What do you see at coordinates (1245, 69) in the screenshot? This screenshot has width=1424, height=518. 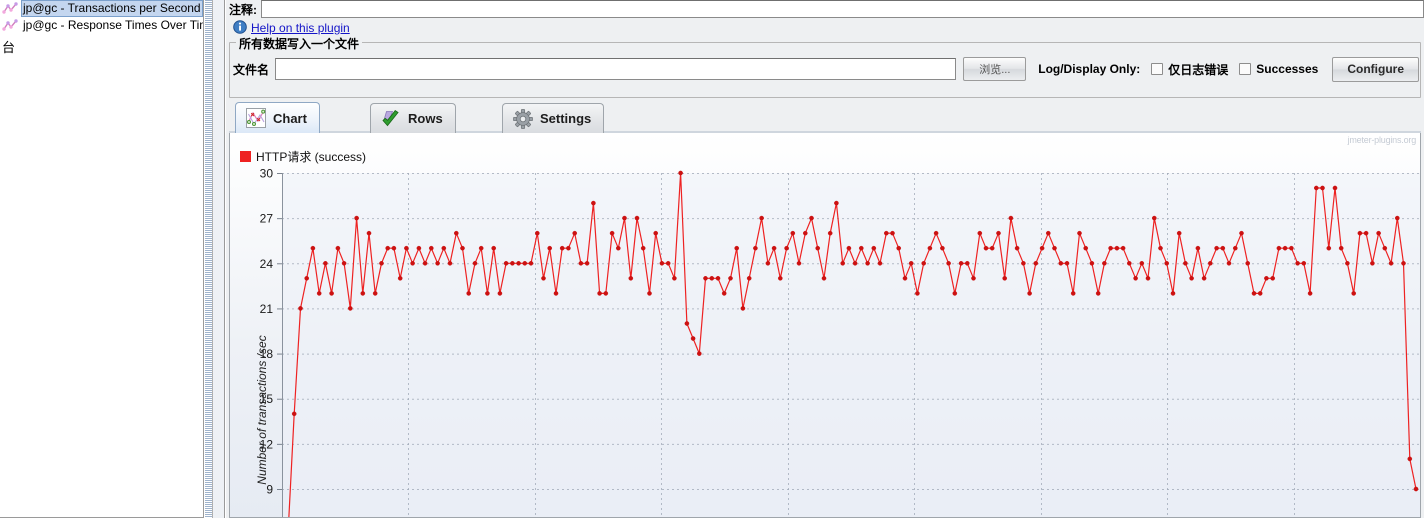 I see `successes-checkbox` at bounding box center [1245, 69].